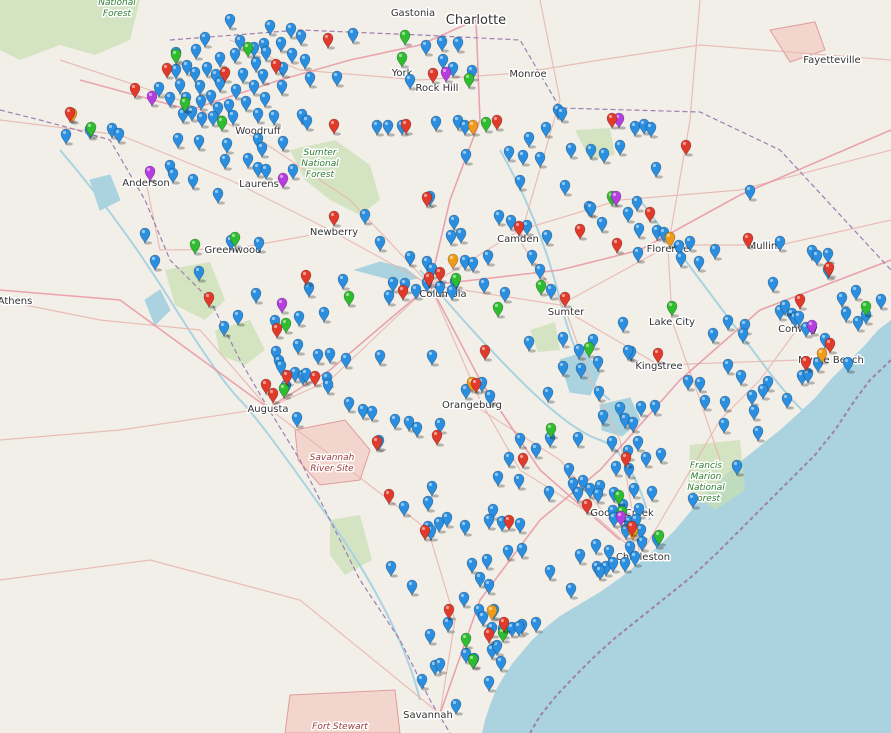  What do you see at coordinates (453, 262) in the screenshot?
I see `orange-map-marker` at bounding box center [453, 262].